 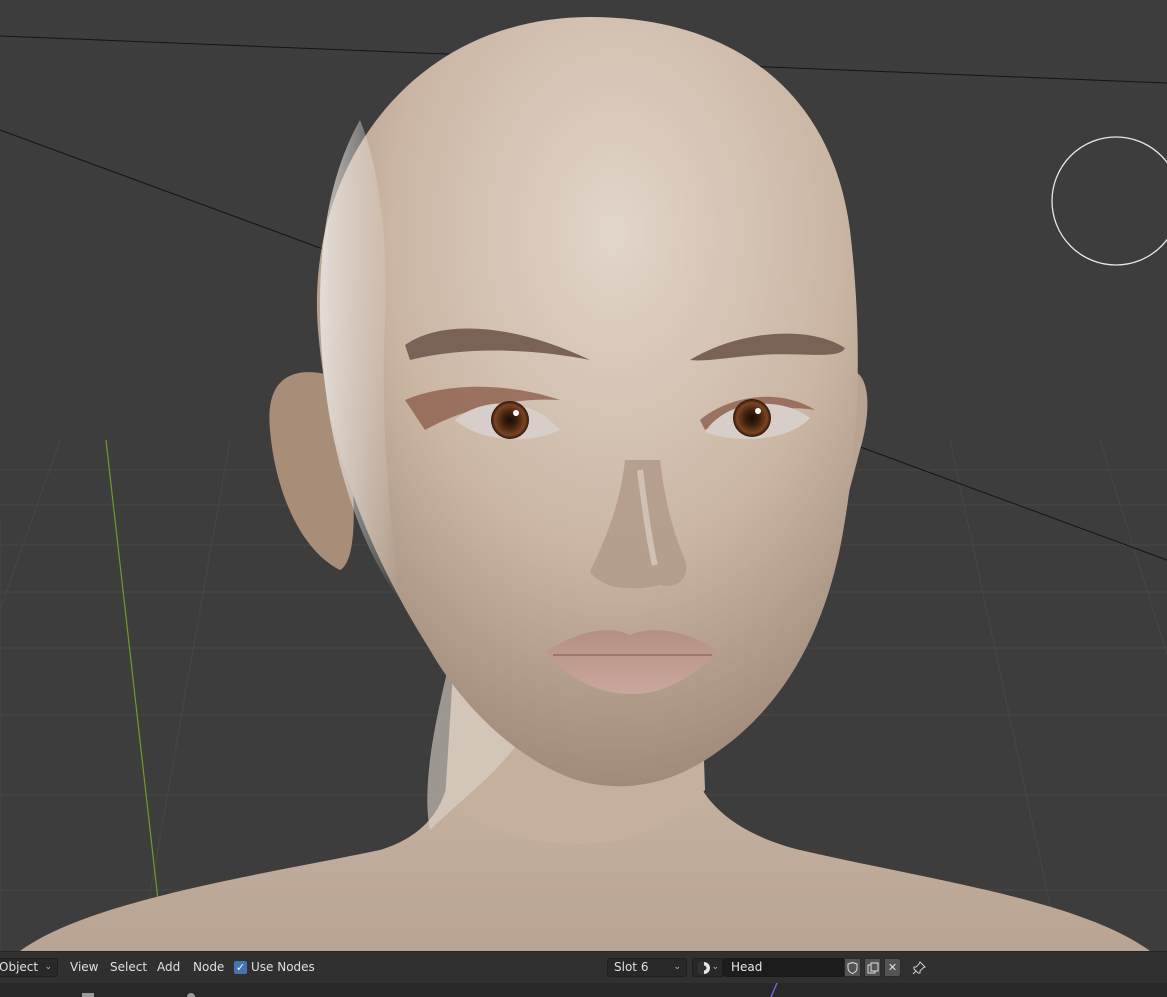 I want to click on duplicate-material-button, so click(x=872, y=967).